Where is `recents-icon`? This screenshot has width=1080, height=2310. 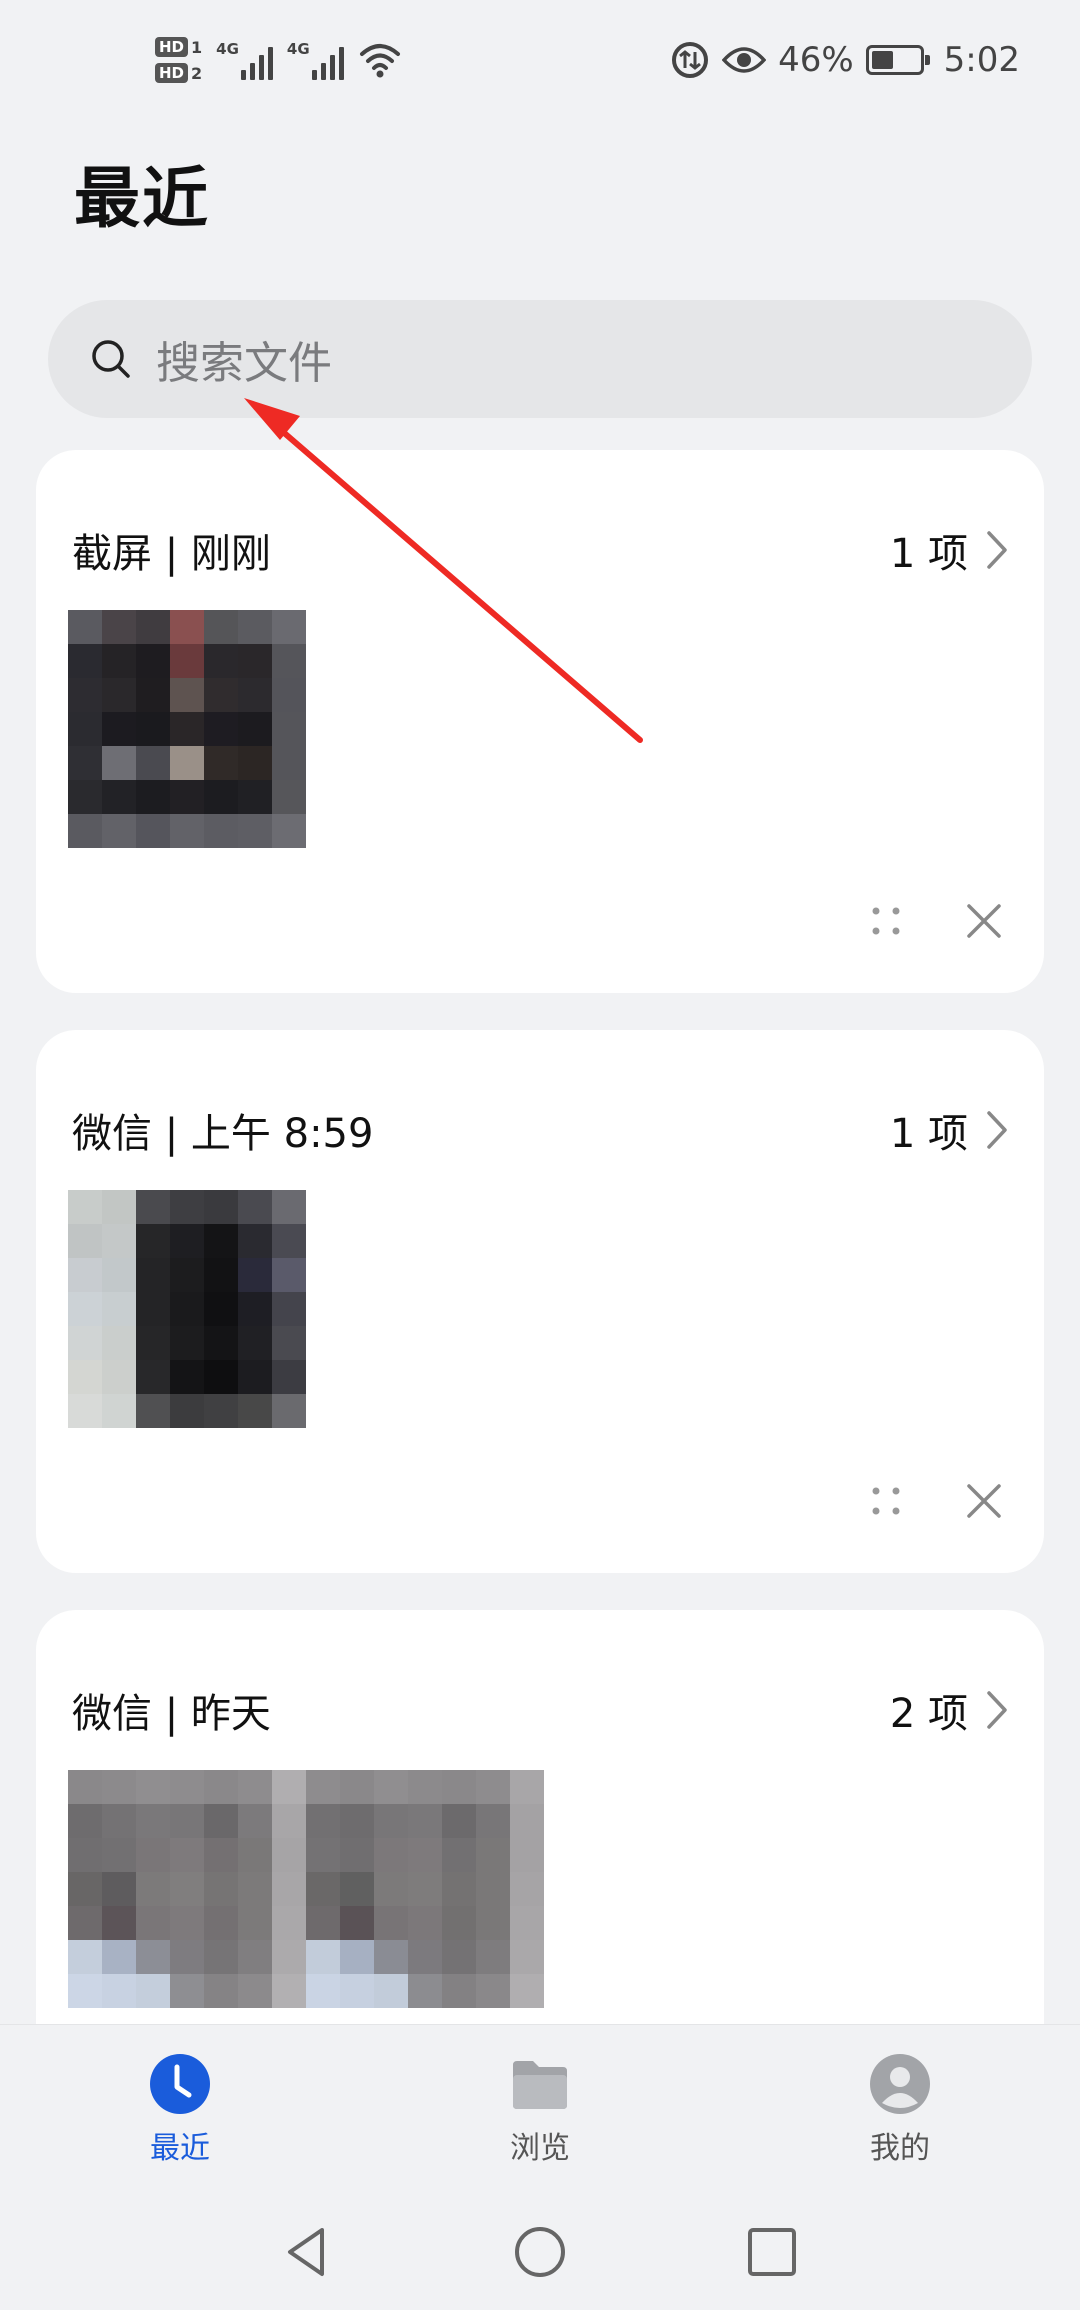
recents-icon is located at coordinates (772, 2252).